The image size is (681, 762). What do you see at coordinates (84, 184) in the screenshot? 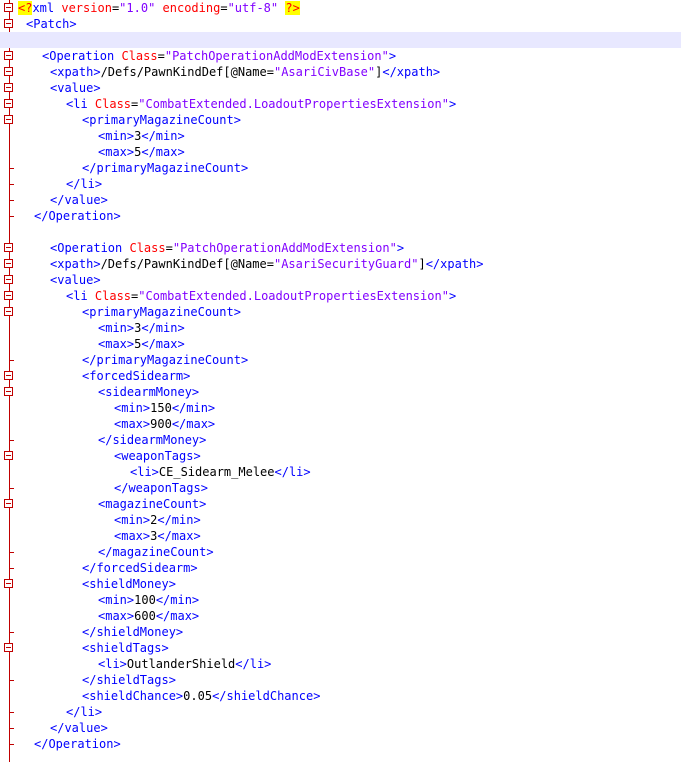
I see `token: </li>` at bounding box center [84, 184].